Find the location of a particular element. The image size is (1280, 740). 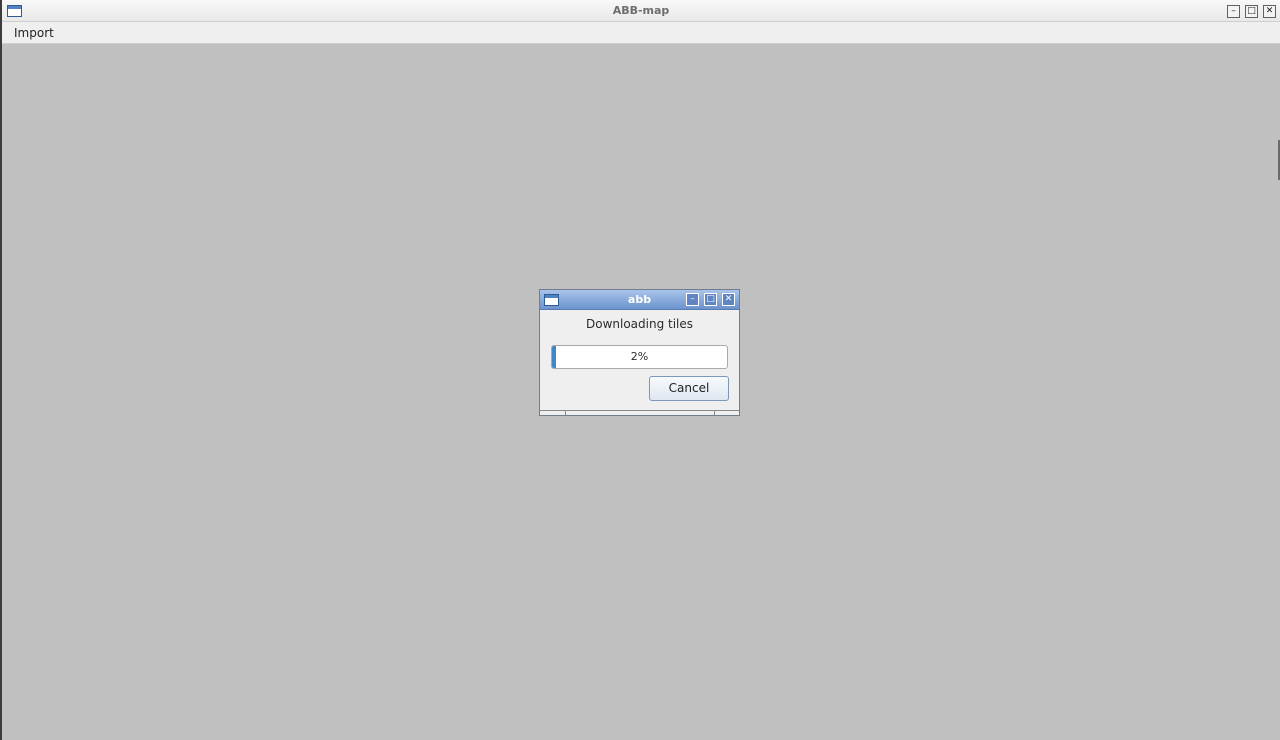

maximize-button: □ is located at coordinates (1251, 11).